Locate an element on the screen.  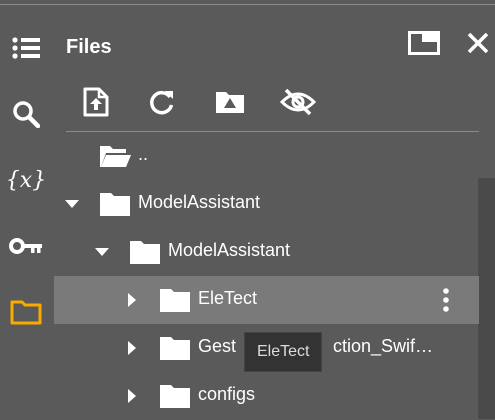
parent-directory-label: .. is located at coordinates (143, 154).